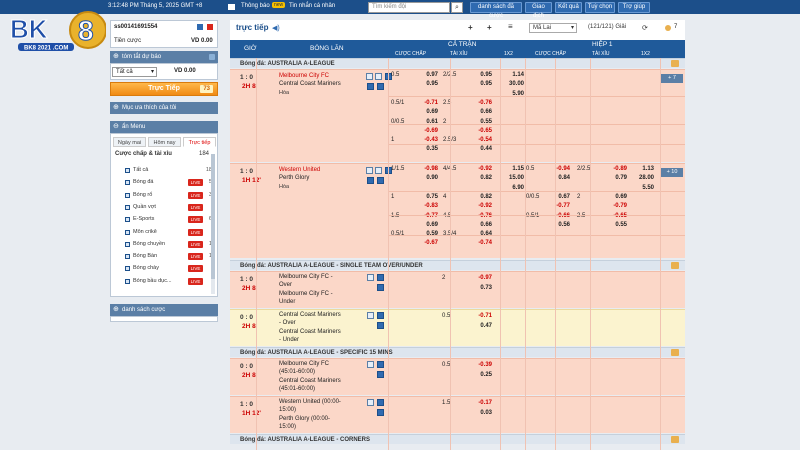 The width and height of the screenshot is (800, 450). Describe the element at coordinates (170, 195) in the screenshot. I see `sport-item: Bóng rổLIVE30` at that location.